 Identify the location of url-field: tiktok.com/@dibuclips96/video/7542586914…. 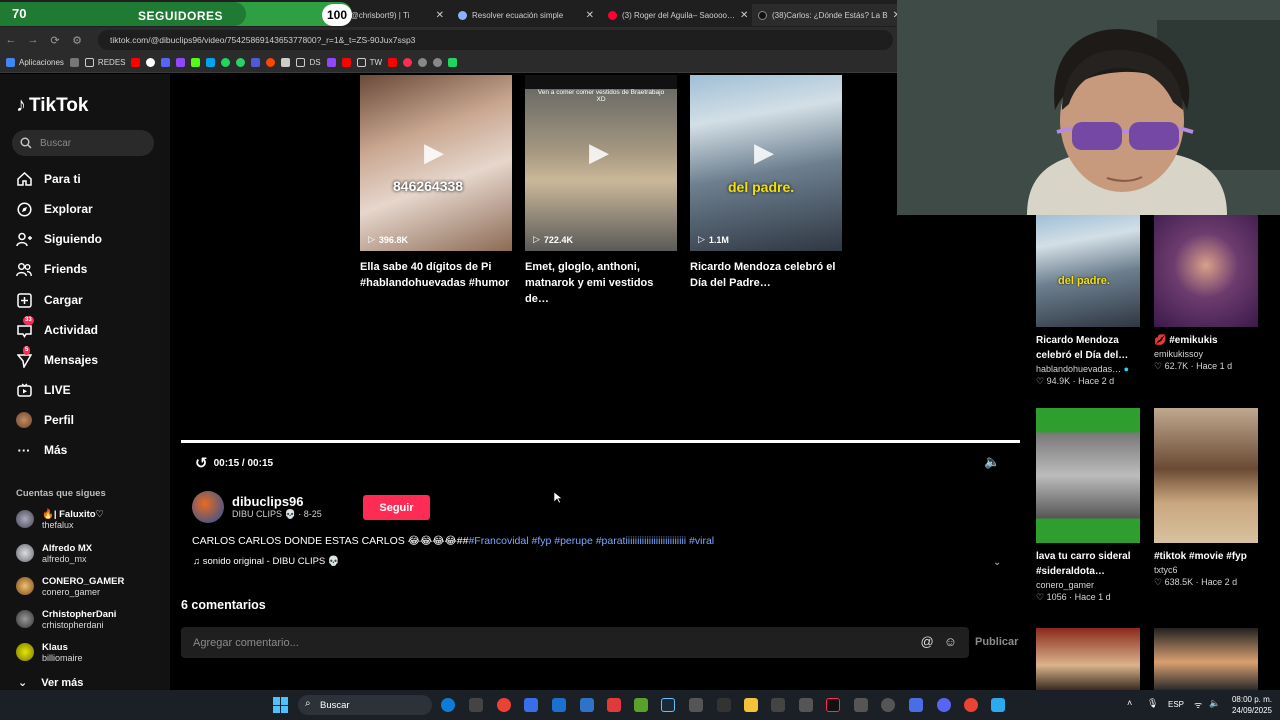
(495, 40).